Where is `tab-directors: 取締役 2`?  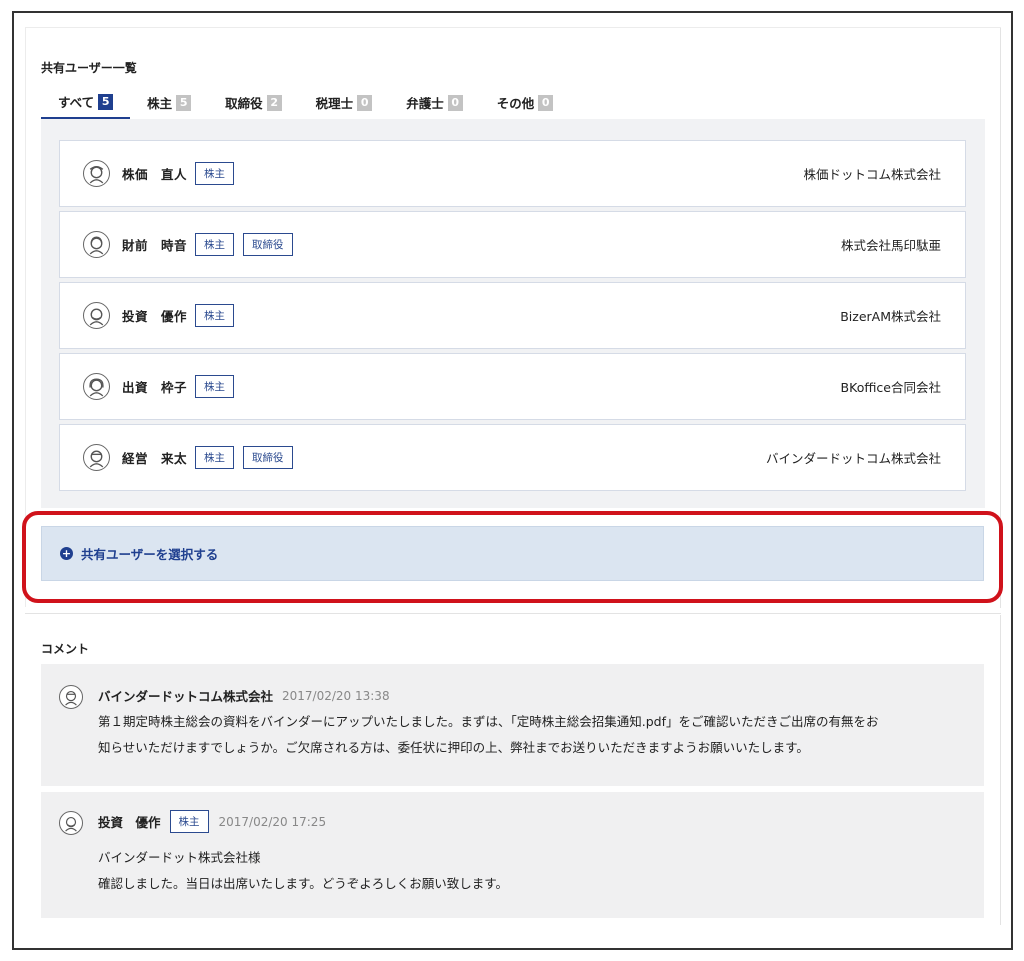
tab-directors: 取締役 2 is located at coordinates (253, 102).